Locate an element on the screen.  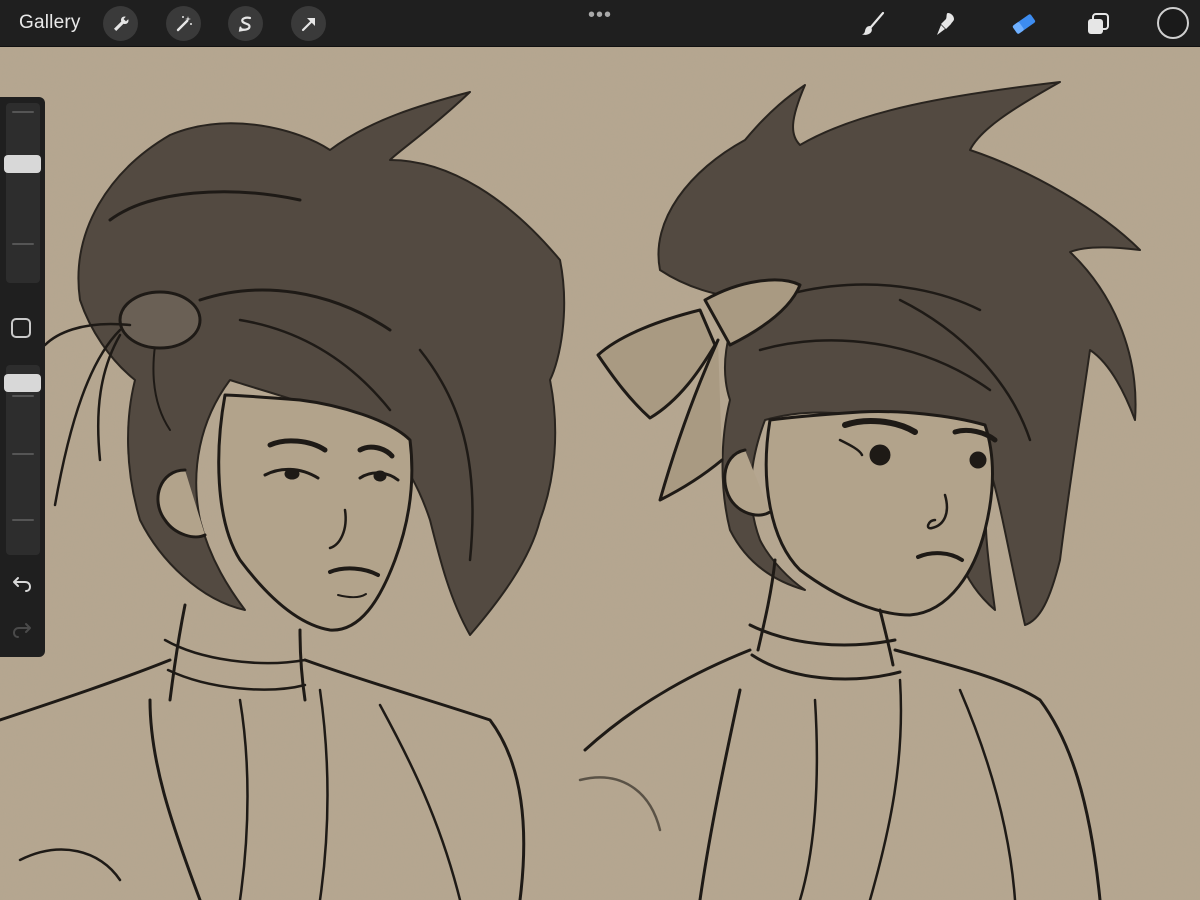
selection-button is located at coordinates (245, 23).